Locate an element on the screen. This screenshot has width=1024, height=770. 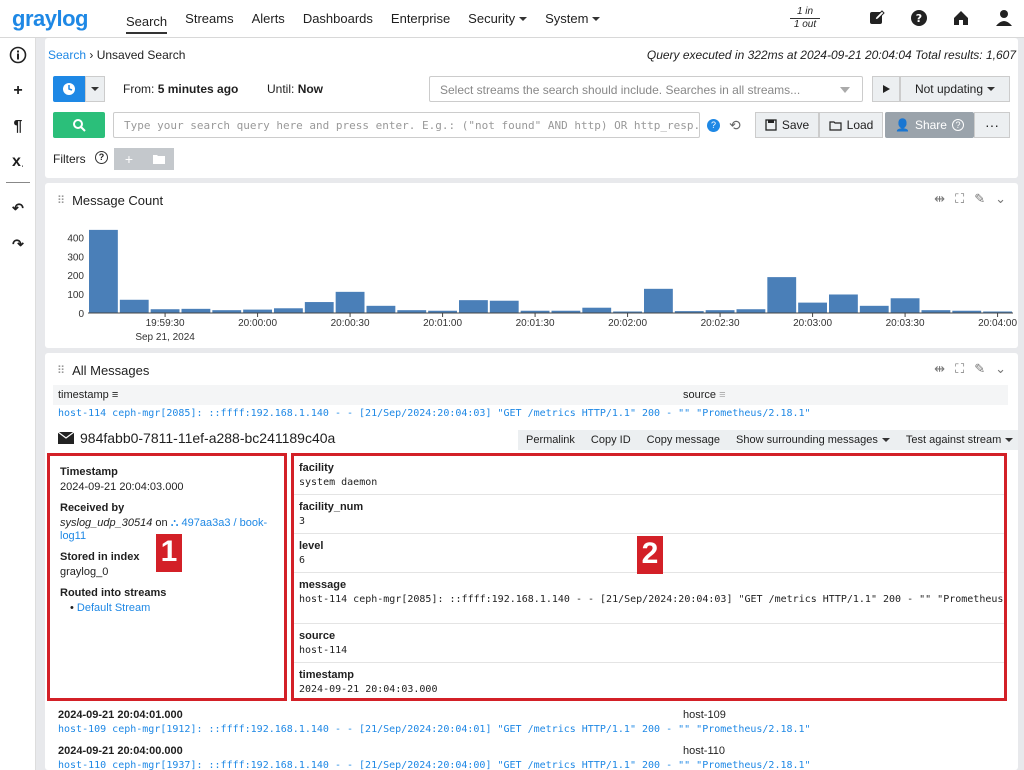
nav-system-dropdown: System is located at coordinates (573, 19).